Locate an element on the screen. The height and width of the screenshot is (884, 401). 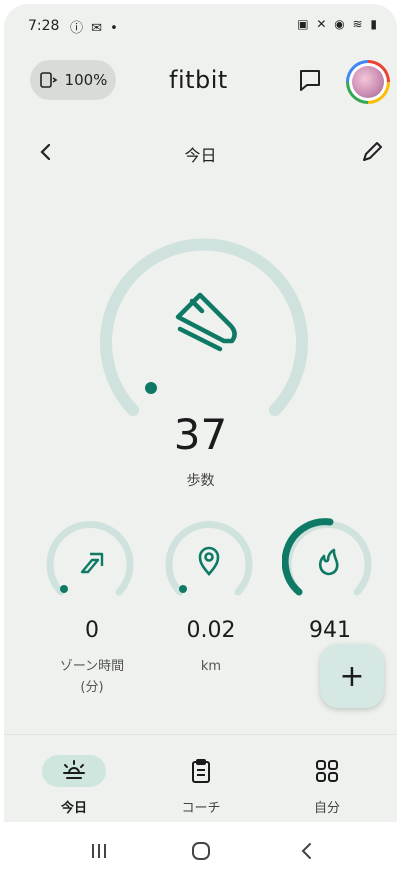
fitbit-logo: fitbit is located at coordinates (198, 80).